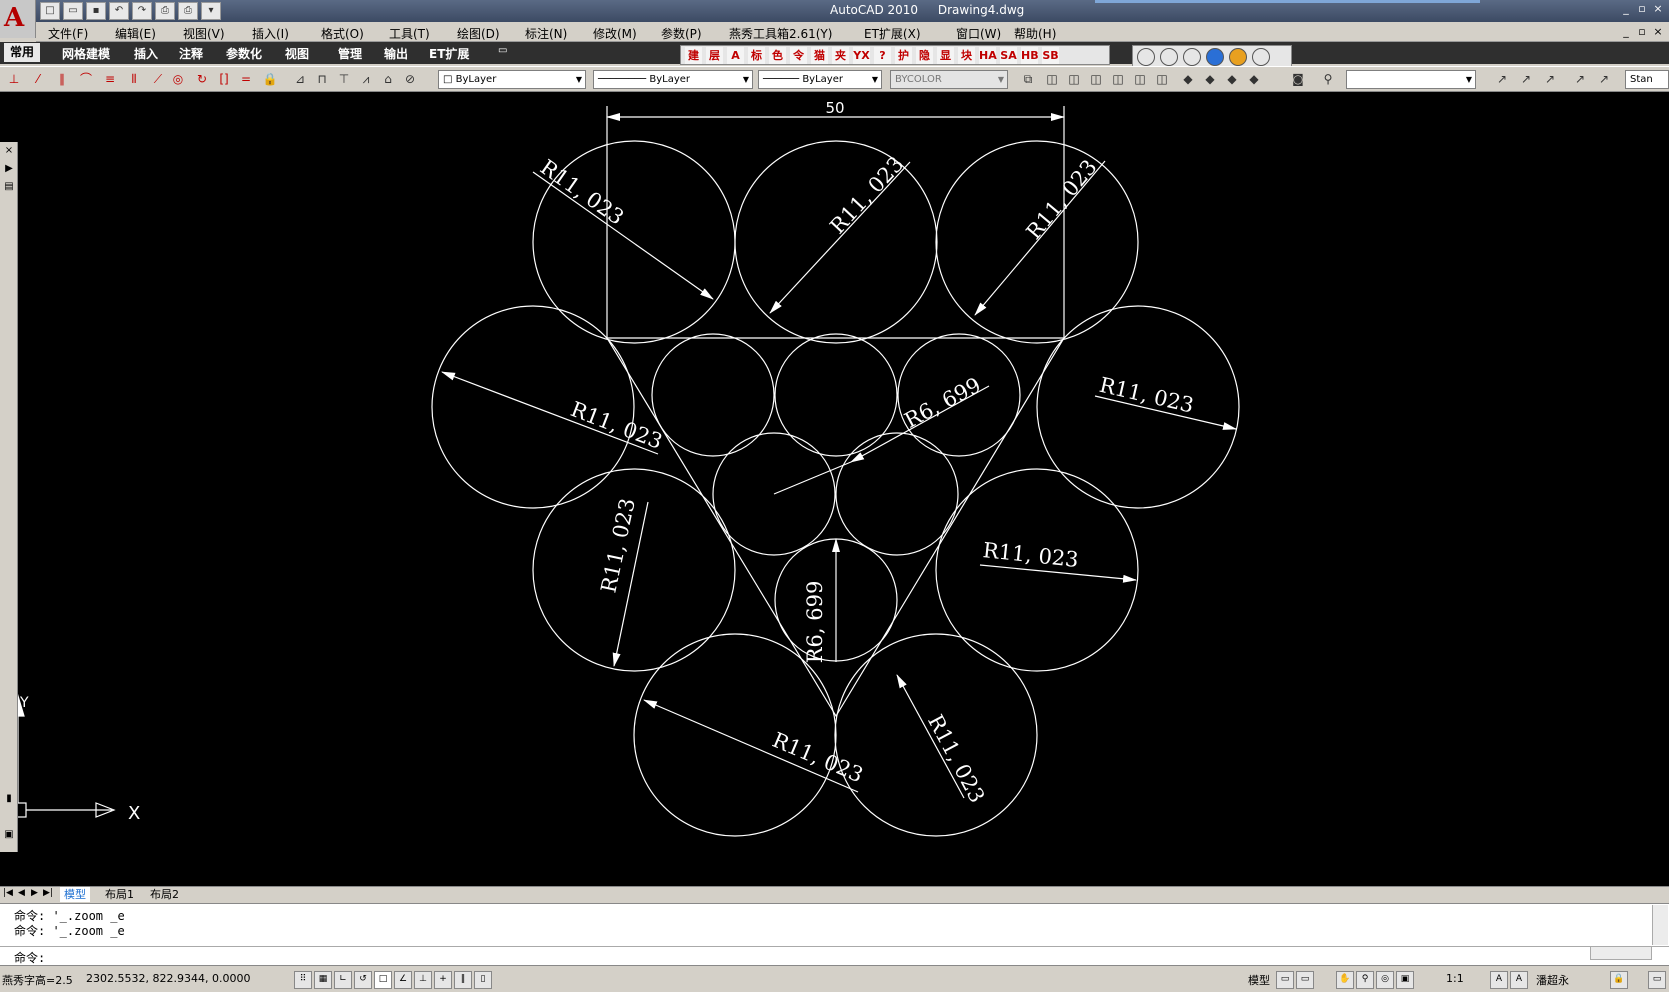 This screenshot has height=992, width=1669. I want to click on linetype-combo: ──────── ByLayer ▼, so click(673, 79).